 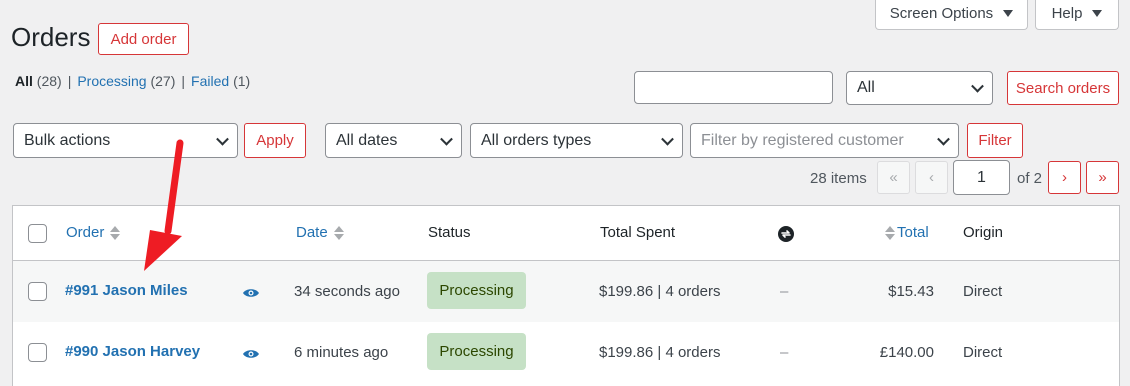 What do you see at coordinates (1030, 178) in the screenshot?
I see `total-pages-label: of 2` at bounding box center [1030, 178].